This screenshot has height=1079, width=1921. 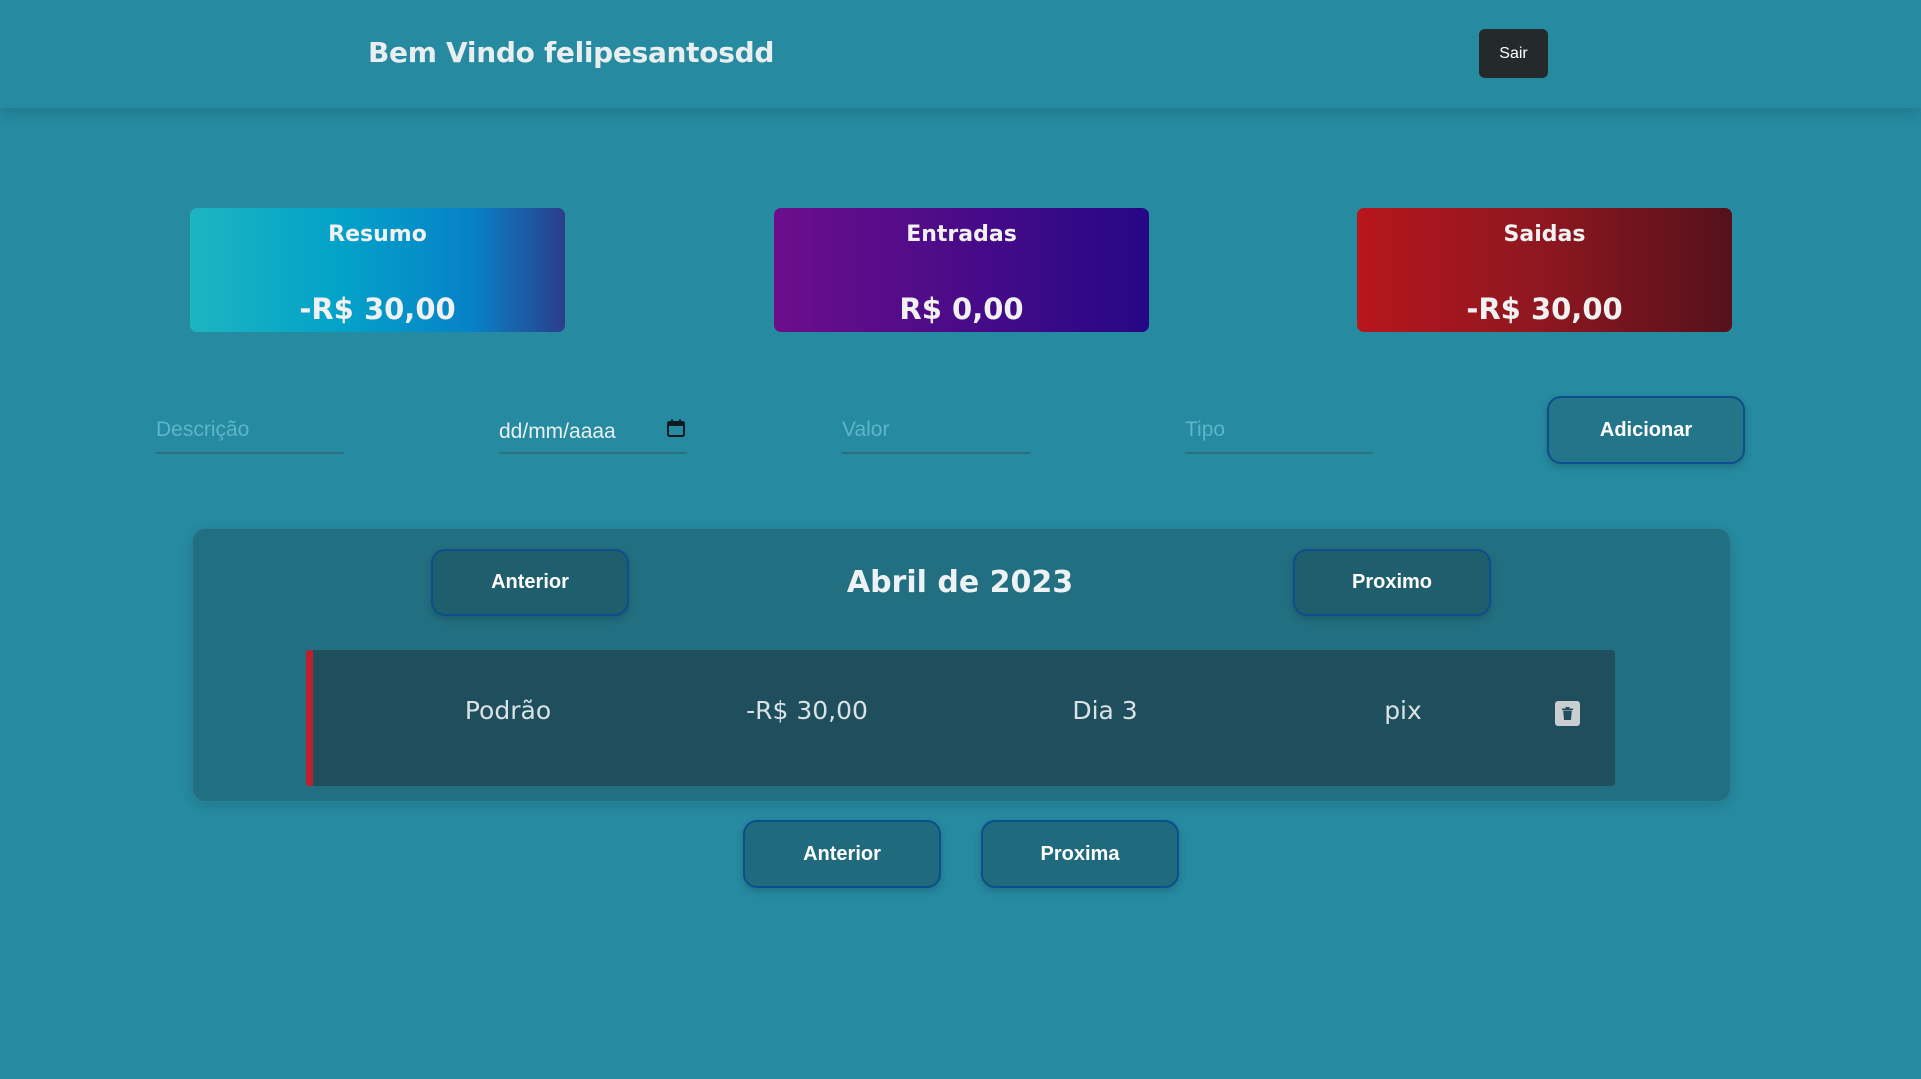 I want to click on entradas-title: Entradas, so click(x=961, y=234).